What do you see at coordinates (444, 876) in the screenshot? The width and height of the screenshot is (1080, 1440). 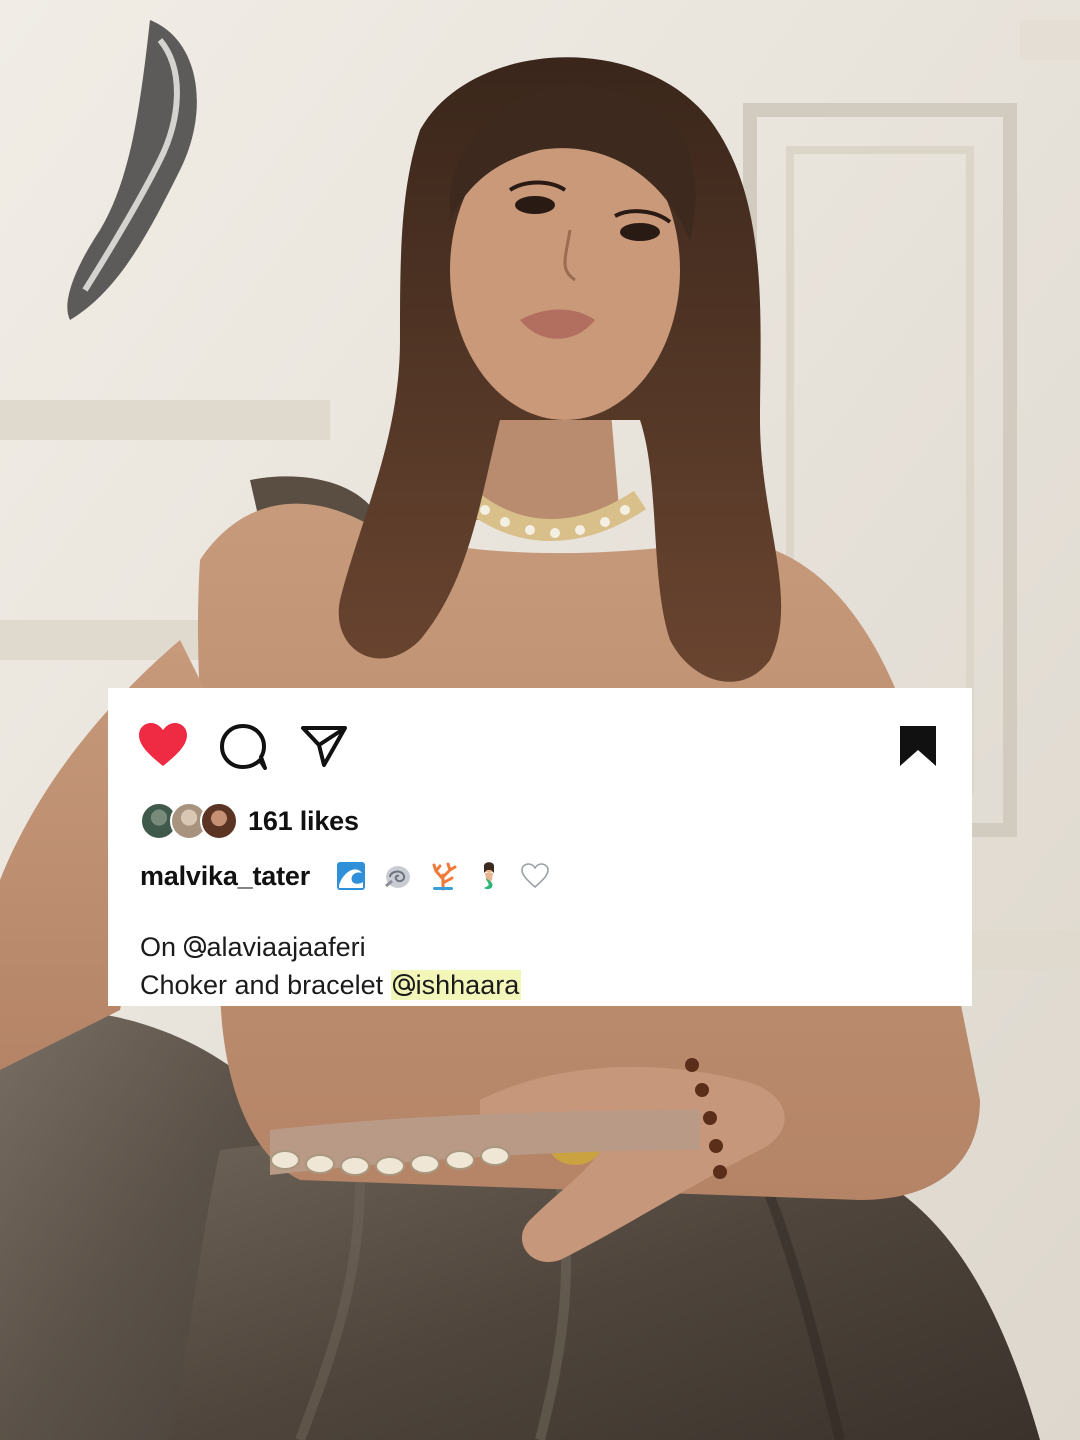 I see `coral-emoji` at bounding box center [444, 876].